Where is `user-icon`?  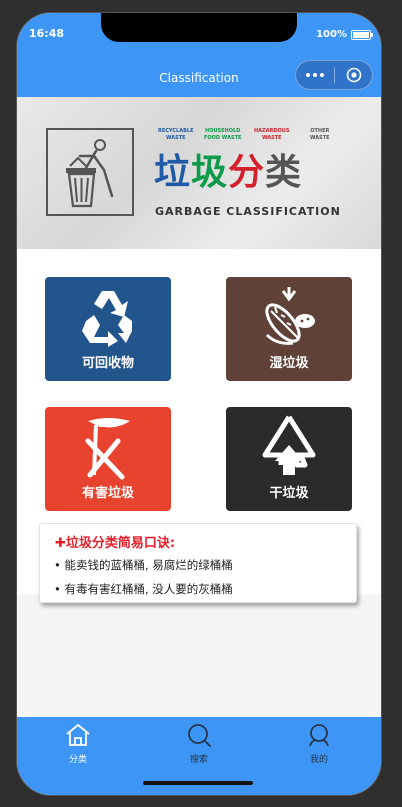
user-icon is located at coordinates (319, 735).